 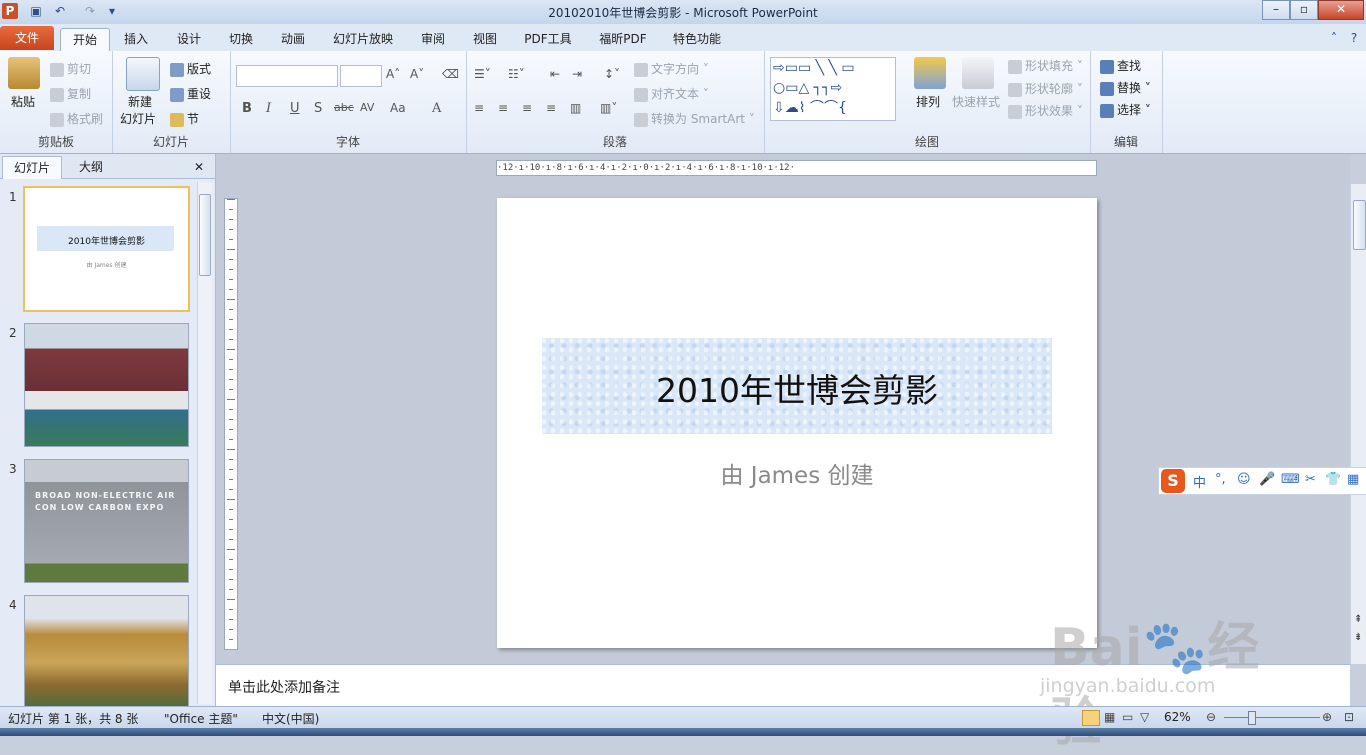 What do you see at coordinates (450, 74) in the screenshot?
I see `clear-format-icon: ⌫` at bounding box center [450, 74].